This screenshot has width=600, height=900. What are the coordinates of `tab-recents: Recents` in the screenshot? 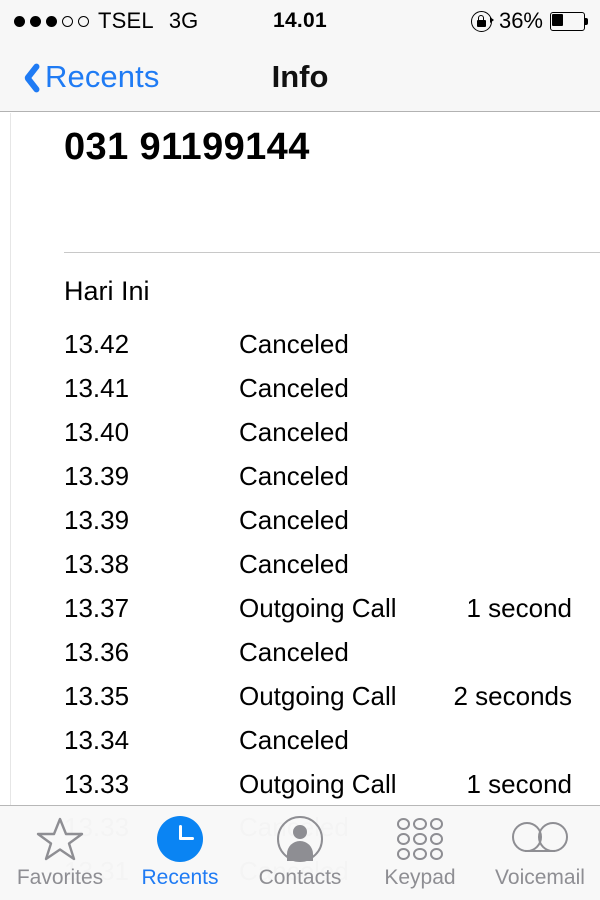 It's located at (180, 853).